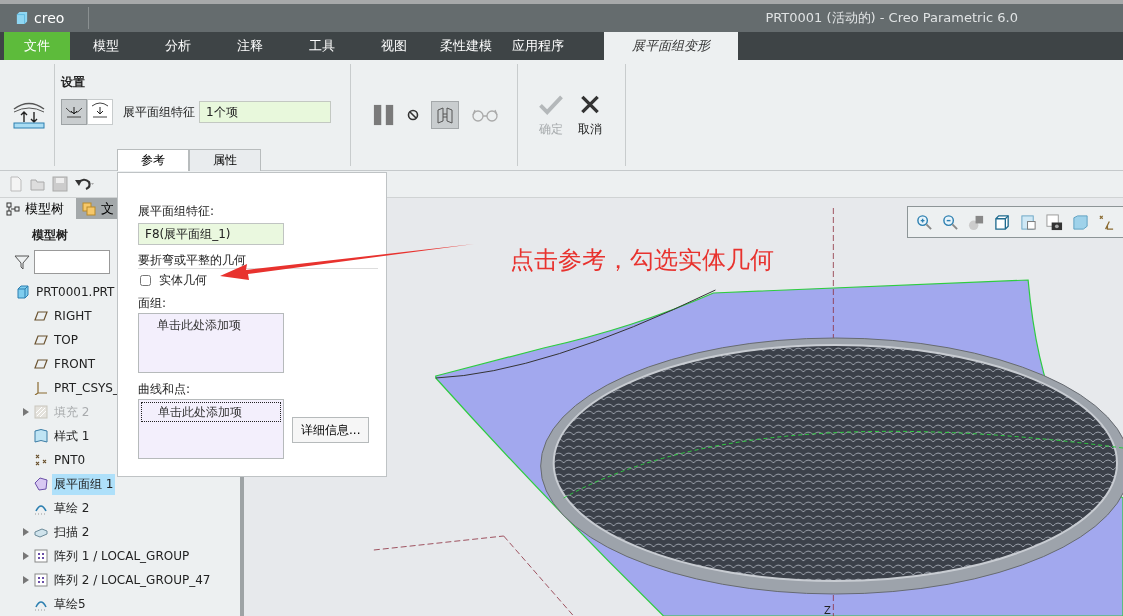 This screenshot has height=616, width=1123. I want to click on datum-display-icon, so click(1106, 222).